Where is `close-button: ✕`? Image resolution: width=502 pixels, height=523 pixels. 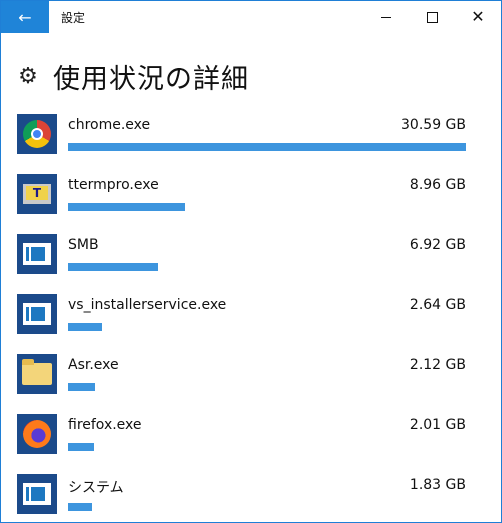
close-button: ✕ is located at coordinates (478, 17).